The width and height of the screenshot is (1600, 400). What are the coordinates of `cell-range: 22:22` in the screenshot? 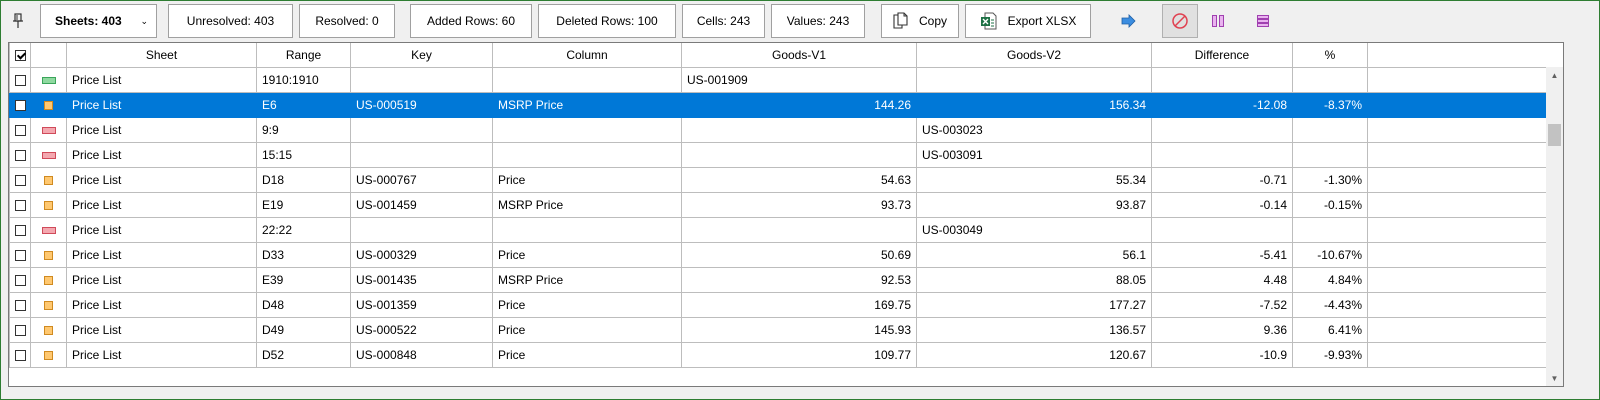 It's located at (303, 229).